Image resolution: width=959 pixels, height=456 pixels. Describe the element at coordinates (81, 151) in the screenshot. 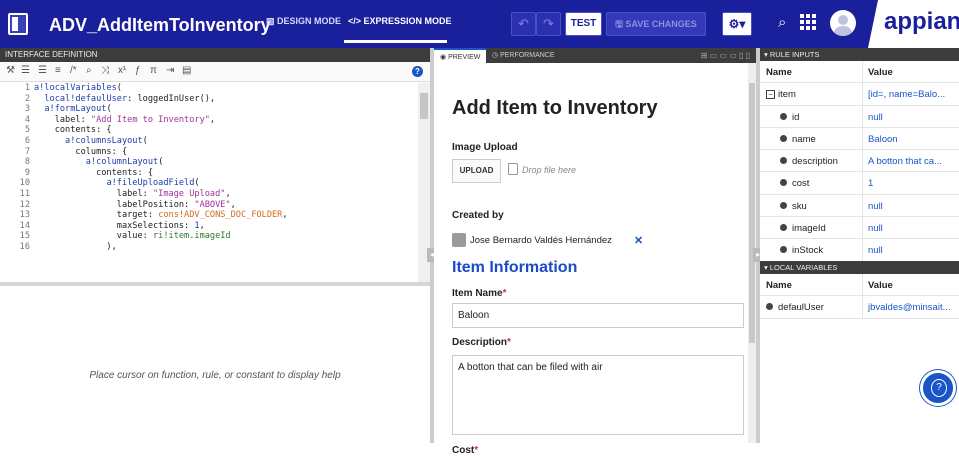

I see `code-text: columns: {` at that location.